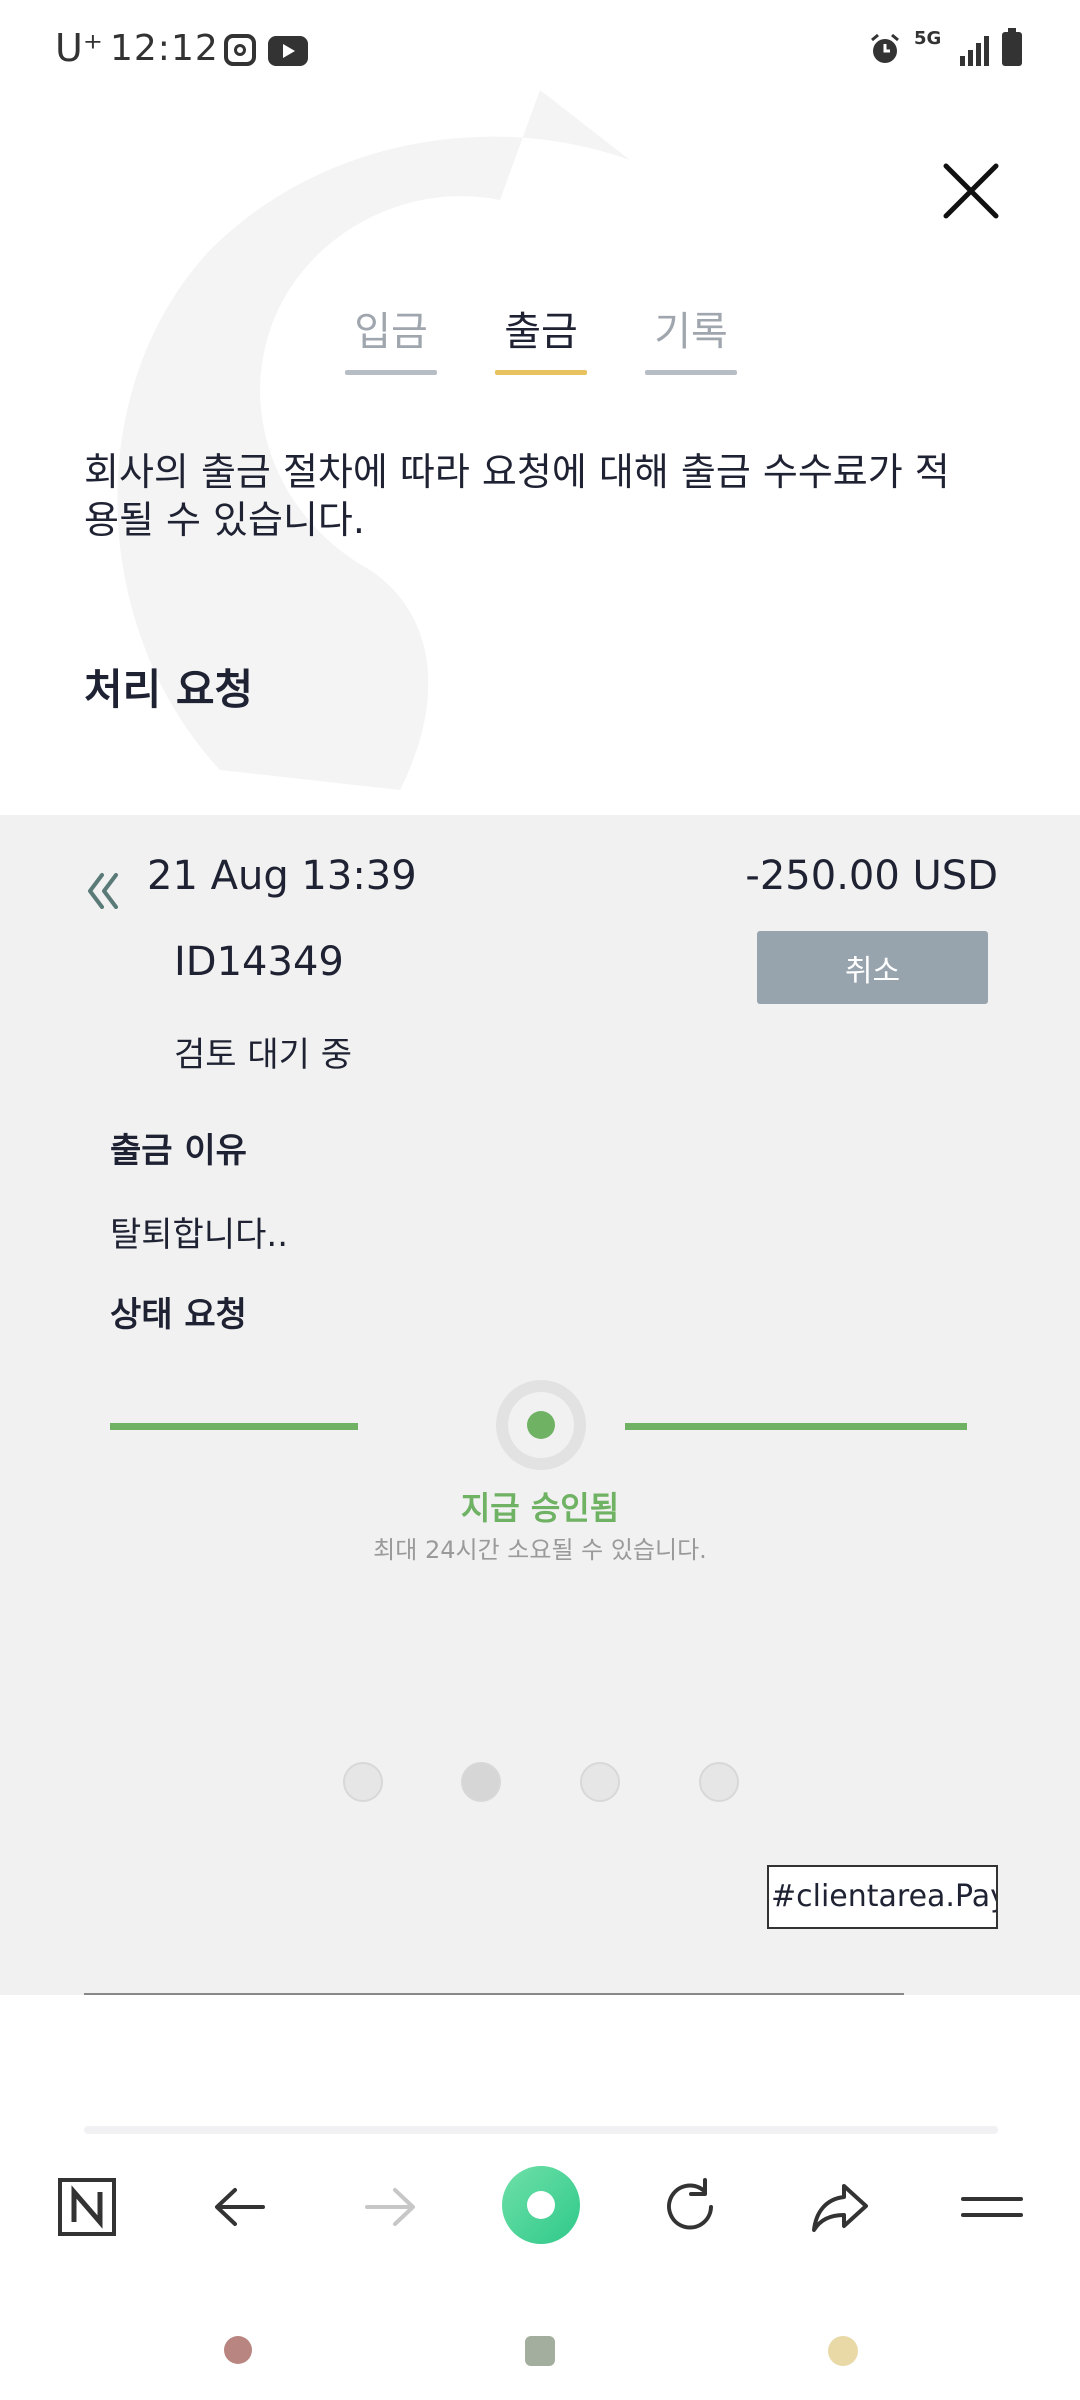  What do you see at coordinates (690, 2207) in the screenshot?
I see `reload-icon` at bounding box center [690, 2207].